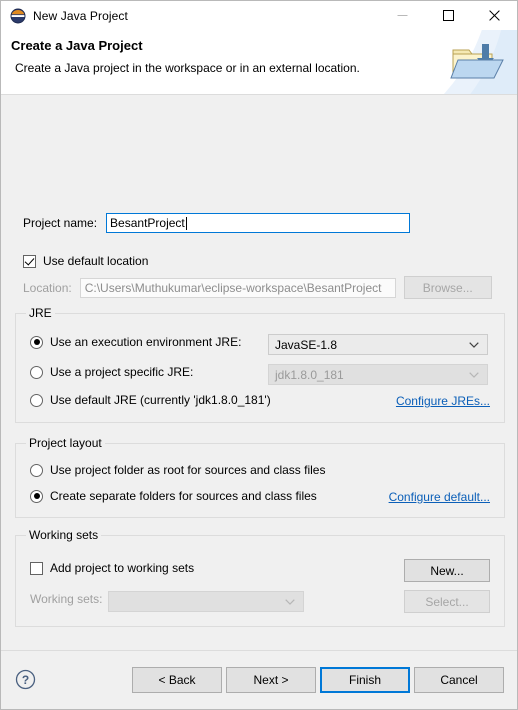 The width and height of the screenshot is (518, 710). I want to click on next-label: Next >, so click(271, 680).